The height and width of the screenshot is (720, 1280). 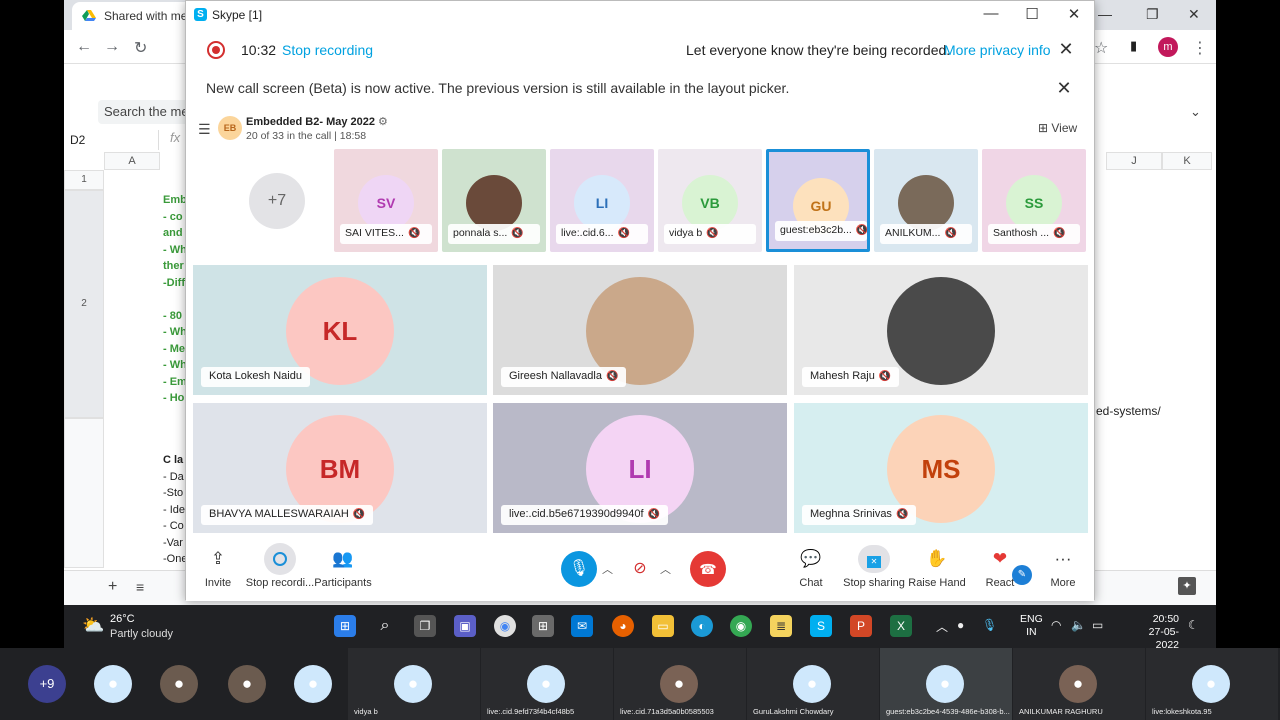 What do you see at coordinates (582, 626) in the screenshot?
I see `mail-icon: ✉` at bounding box center [582, 626].